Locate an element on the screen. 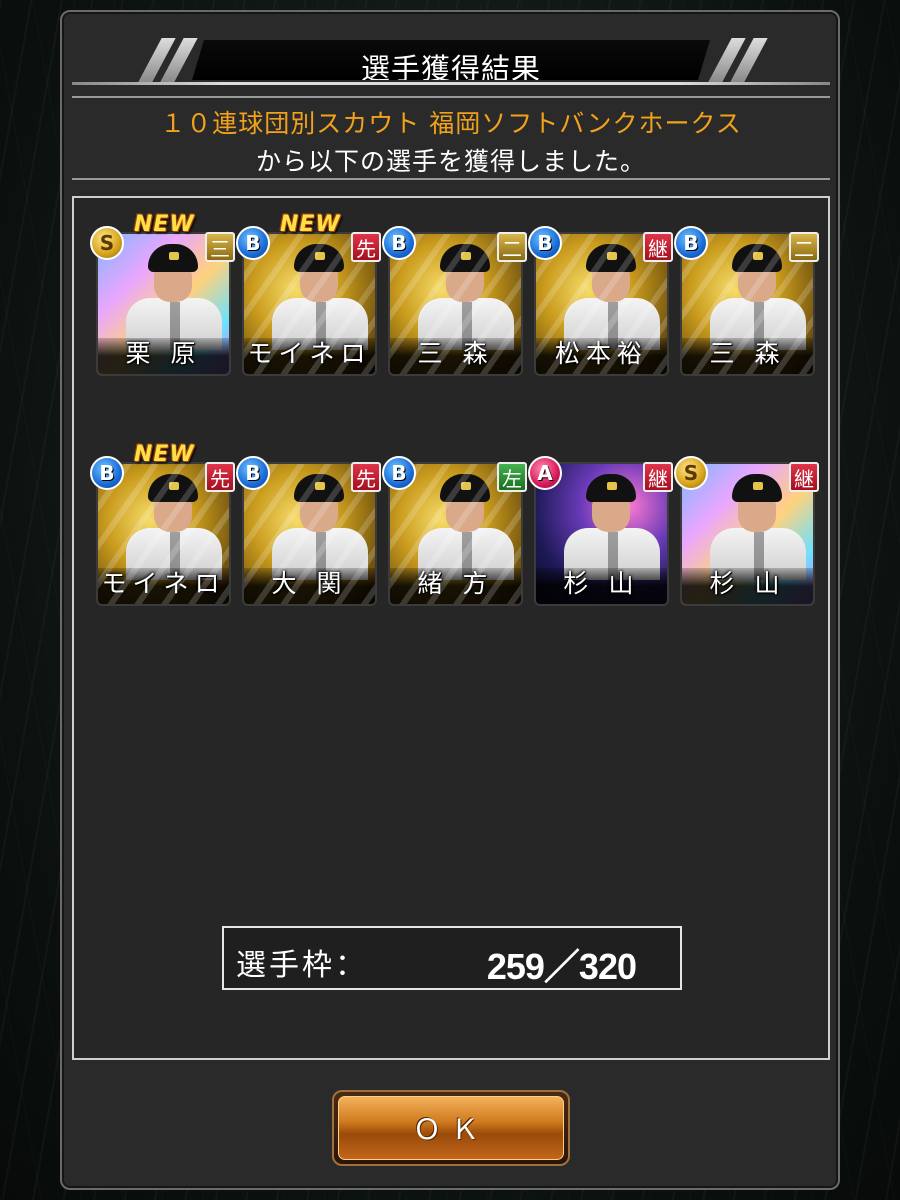  ok-button: ＯＫ is located at coordinates (451, 1128).